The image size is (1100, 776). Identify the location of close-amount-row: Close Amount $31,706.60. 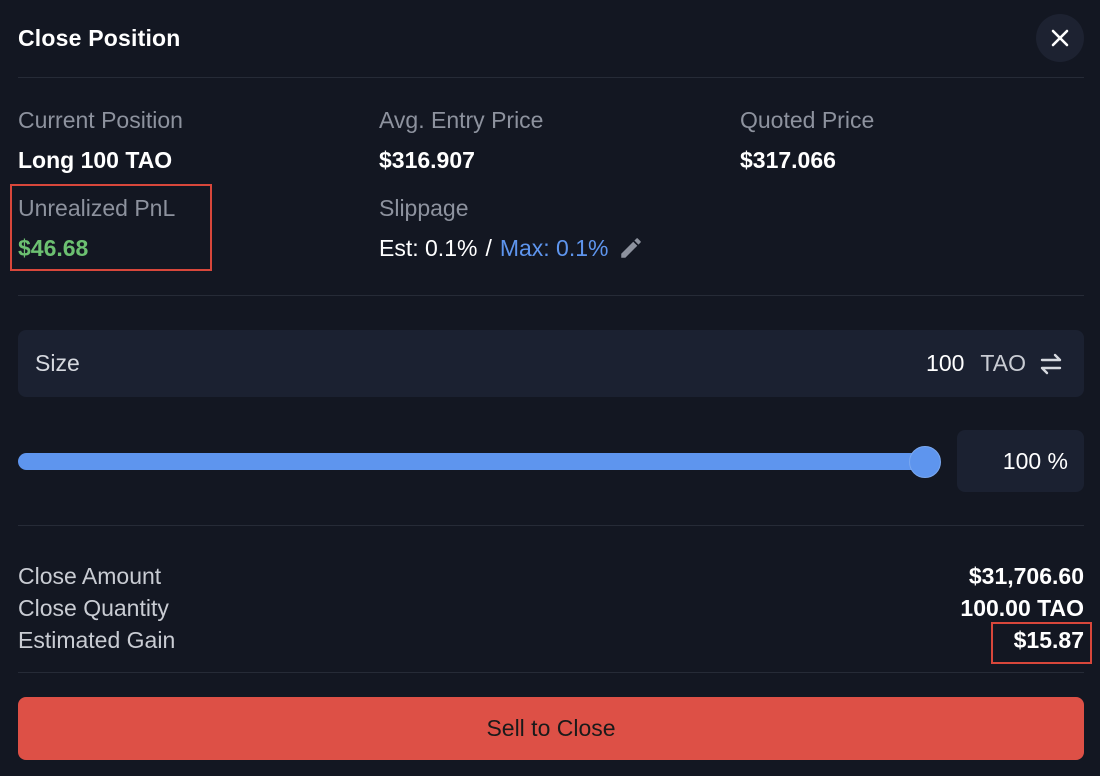
(551, 576).